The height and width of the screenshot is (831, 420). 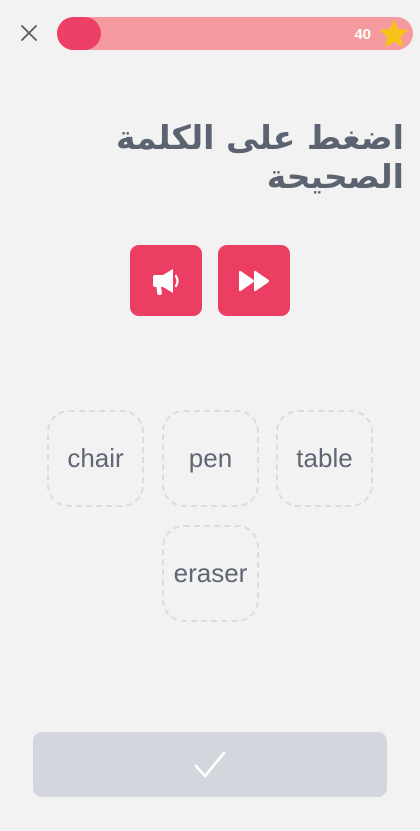 What do you see at coordinates (79, 33) in the screenshot?
I see `progress-fill` at bounding box center [79, 33].